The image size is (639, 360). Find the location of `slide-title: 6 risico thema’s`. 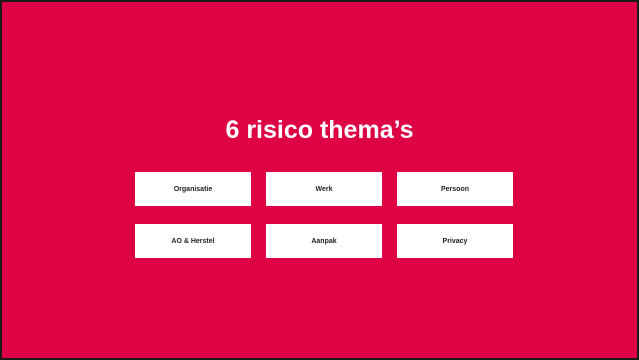

slide-title: 6 risico thema’s is located at coordinates (319, 130).